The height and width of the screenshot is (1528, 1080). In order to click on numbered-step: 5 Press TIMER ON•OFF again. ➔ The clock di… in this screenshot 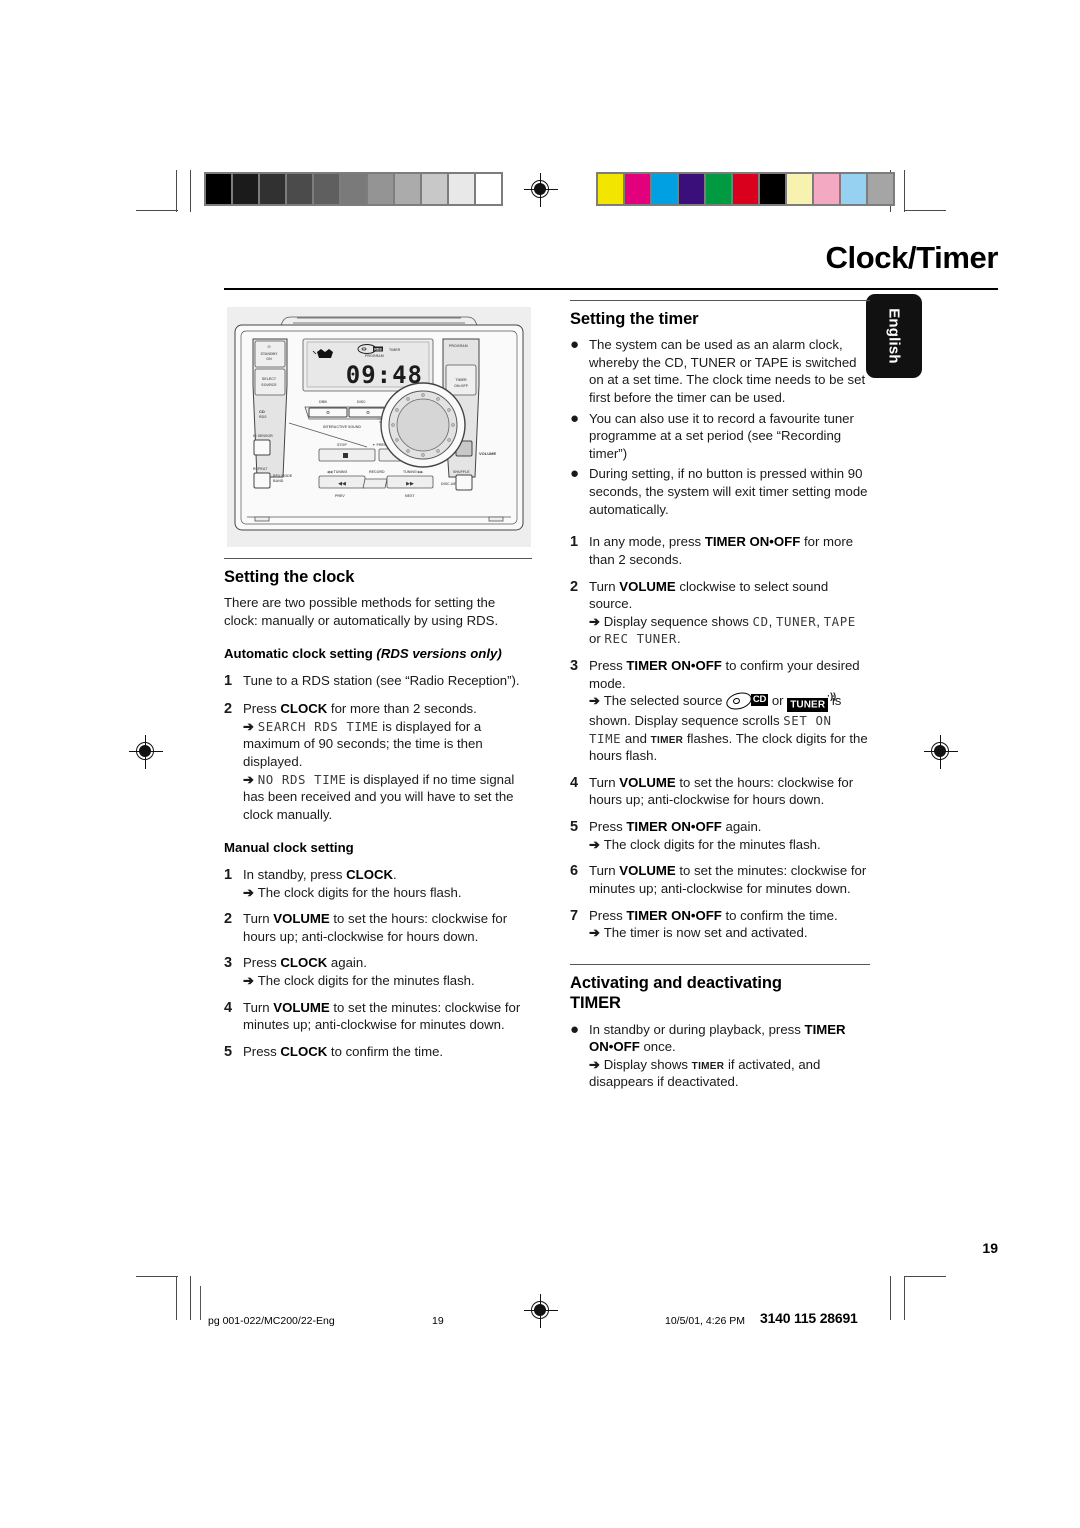, I will do `click(720, 835)`.